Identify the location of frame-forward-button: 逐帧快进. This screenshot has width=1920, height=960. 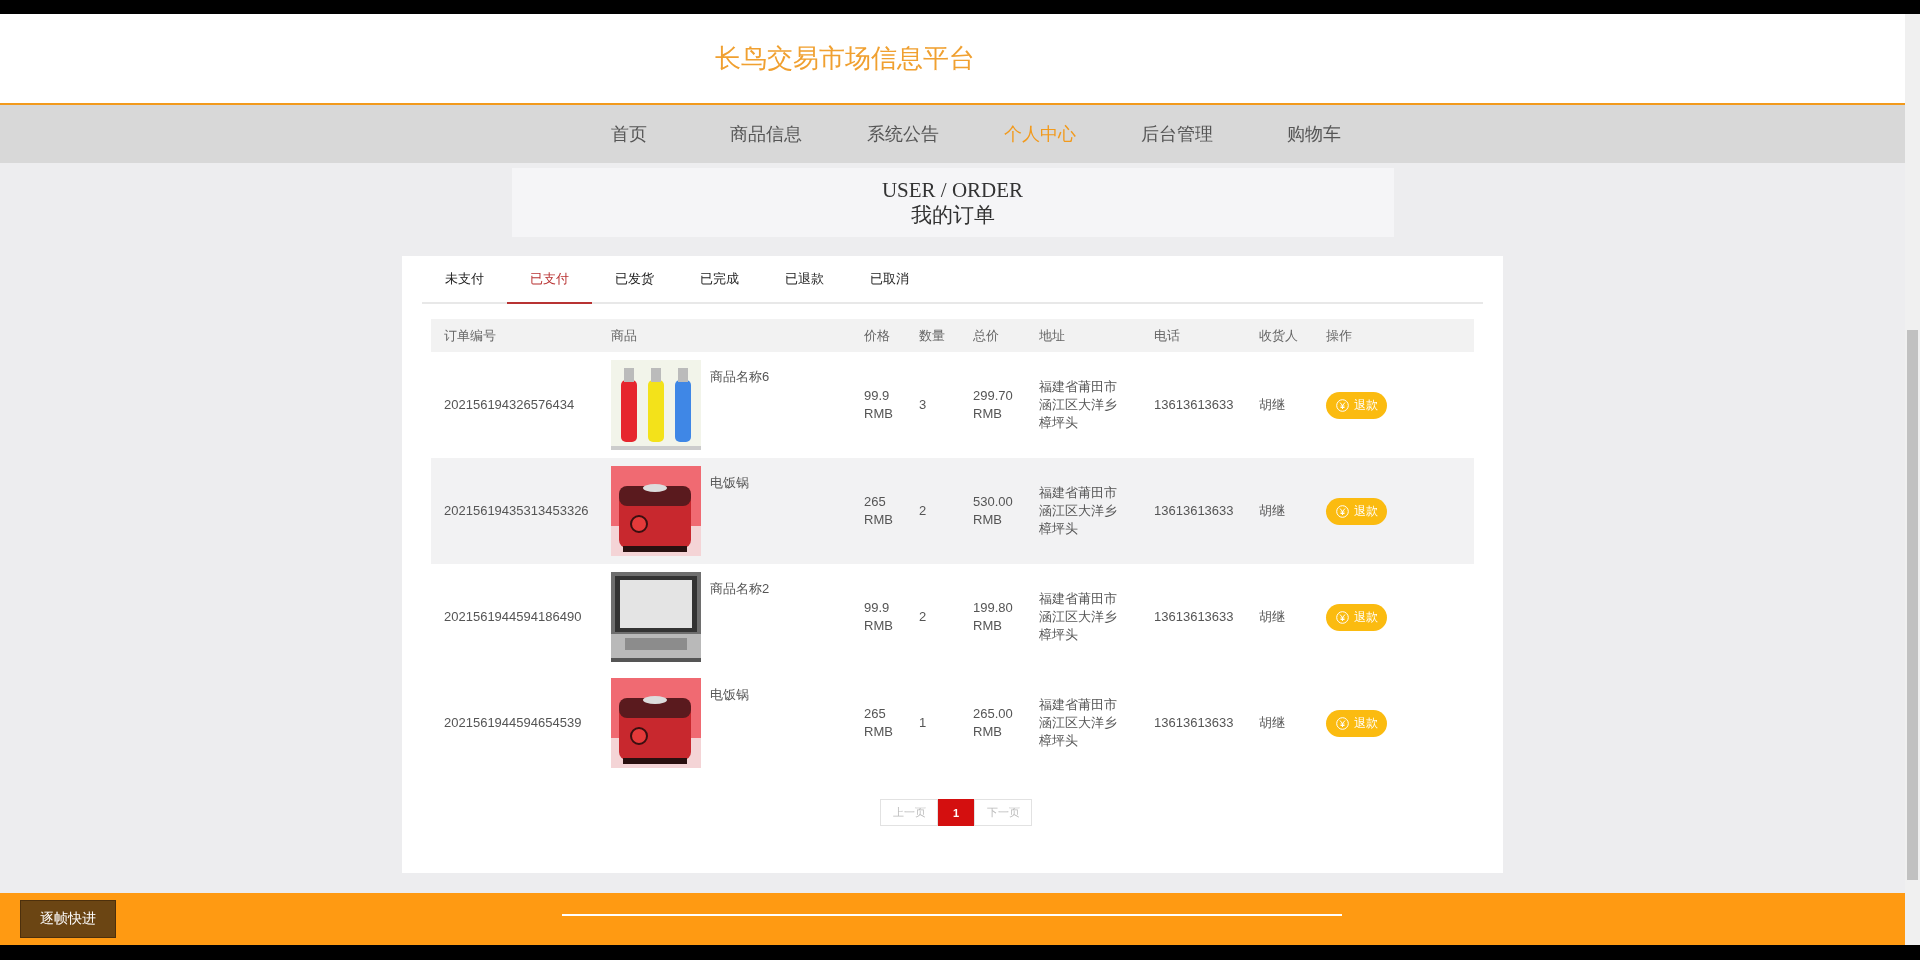
(68, 919).